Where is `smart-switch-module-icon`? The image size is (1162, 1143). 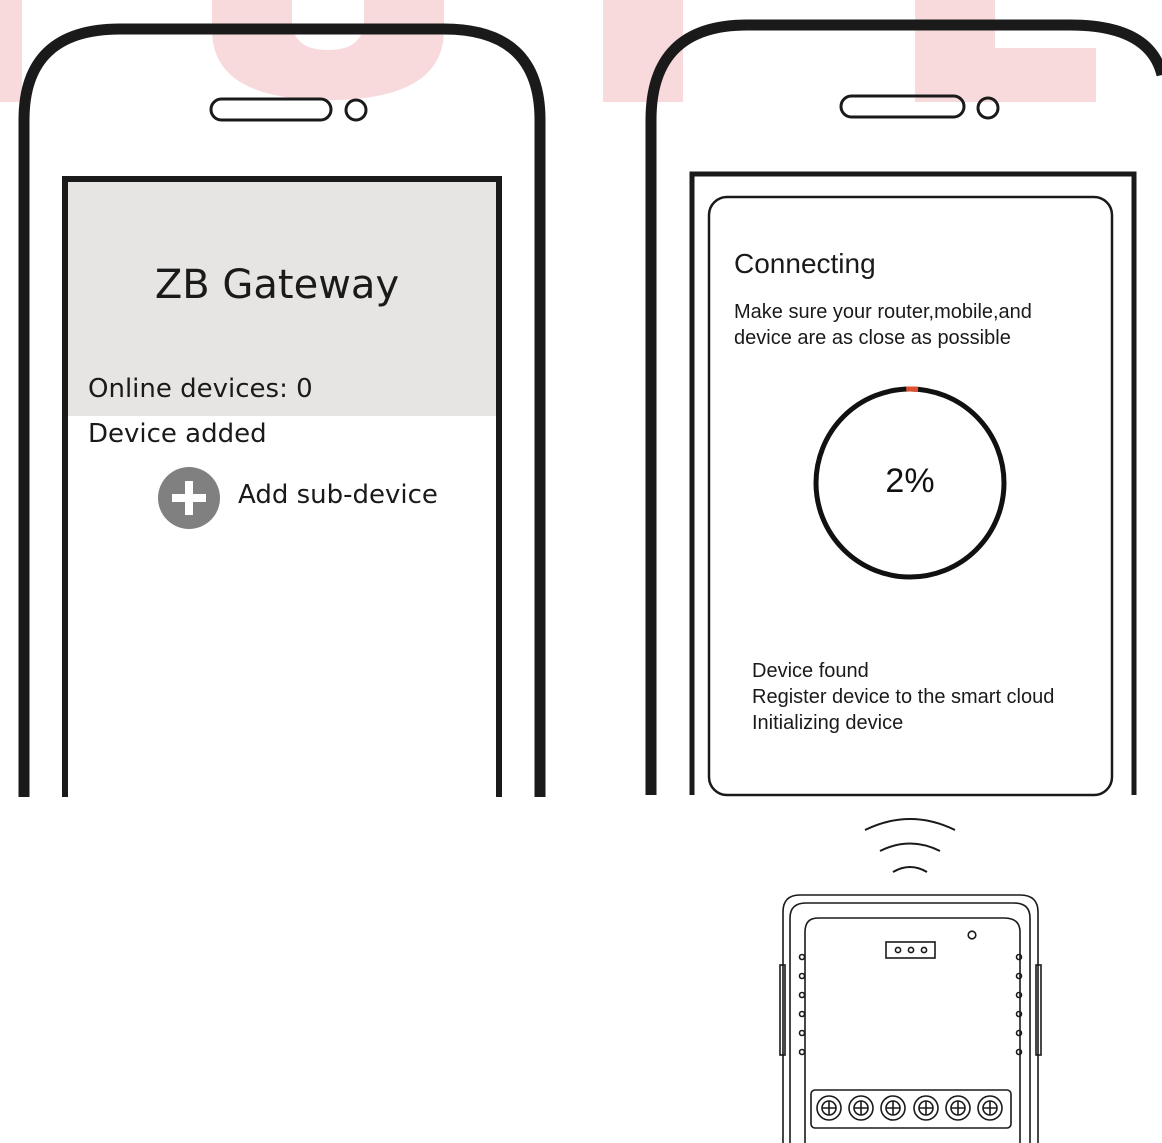 smart-switch-module-icon is located at coordinates (910, 1018).